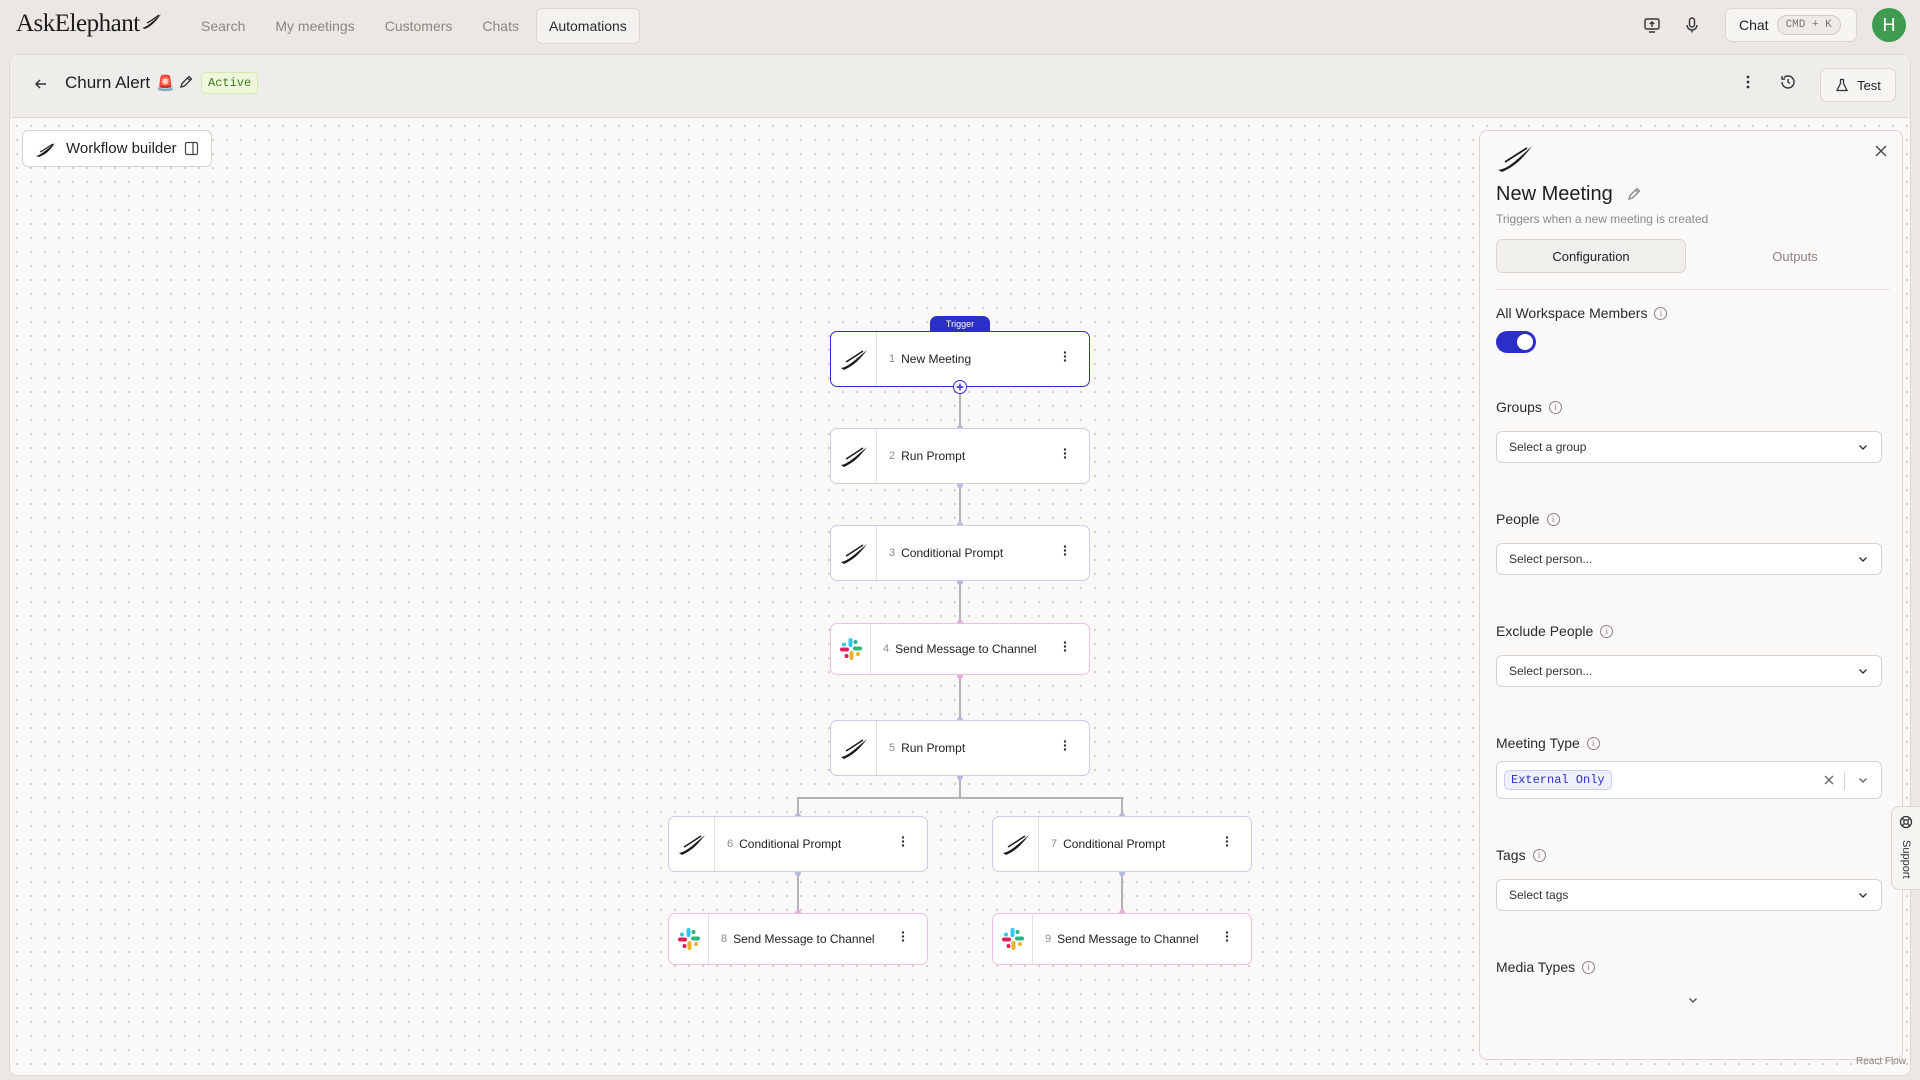 The height and width of the screenshot is (1080, 1920). Describe the element at coordinates (186, 84) in the screenshot. I see `edit-title-pencil-icon` at that location.